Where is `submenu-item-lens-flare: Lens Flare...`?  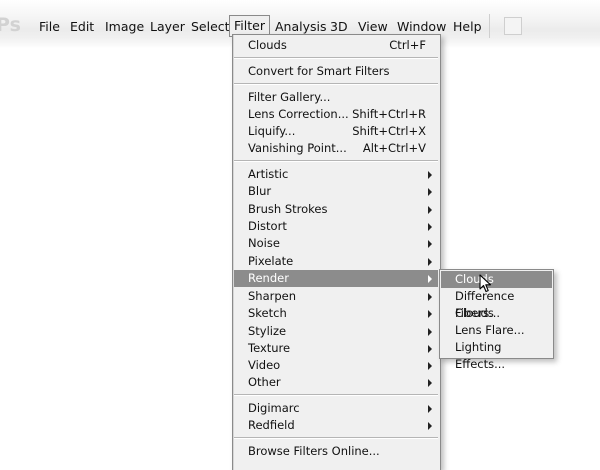
submenu-item-lens-flare: Lens Flare... is located at coordinates (496, 330).